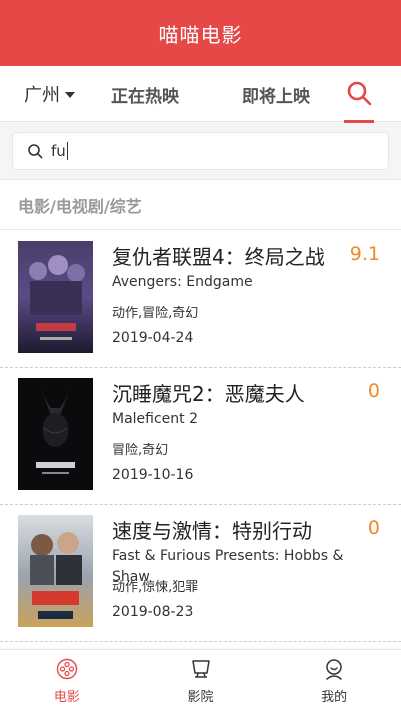 The image size is (401, 714). I want to click on app-title: 喵喵电影, so click(200, 34).